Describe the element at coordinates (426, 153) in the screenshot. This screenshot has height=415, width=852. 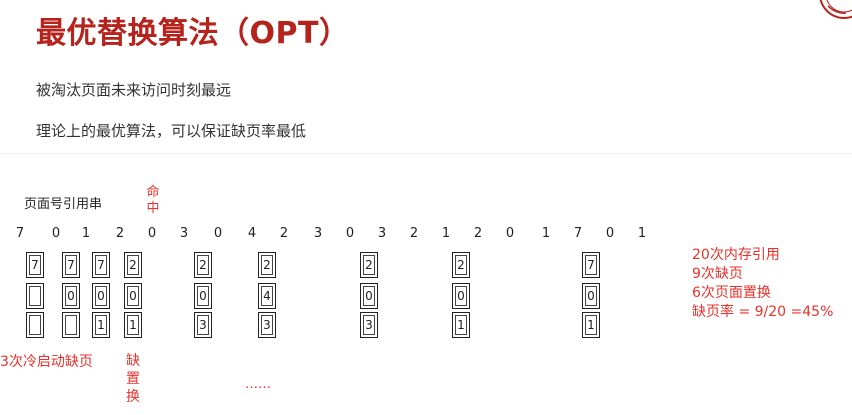
I see `divider` at that location.